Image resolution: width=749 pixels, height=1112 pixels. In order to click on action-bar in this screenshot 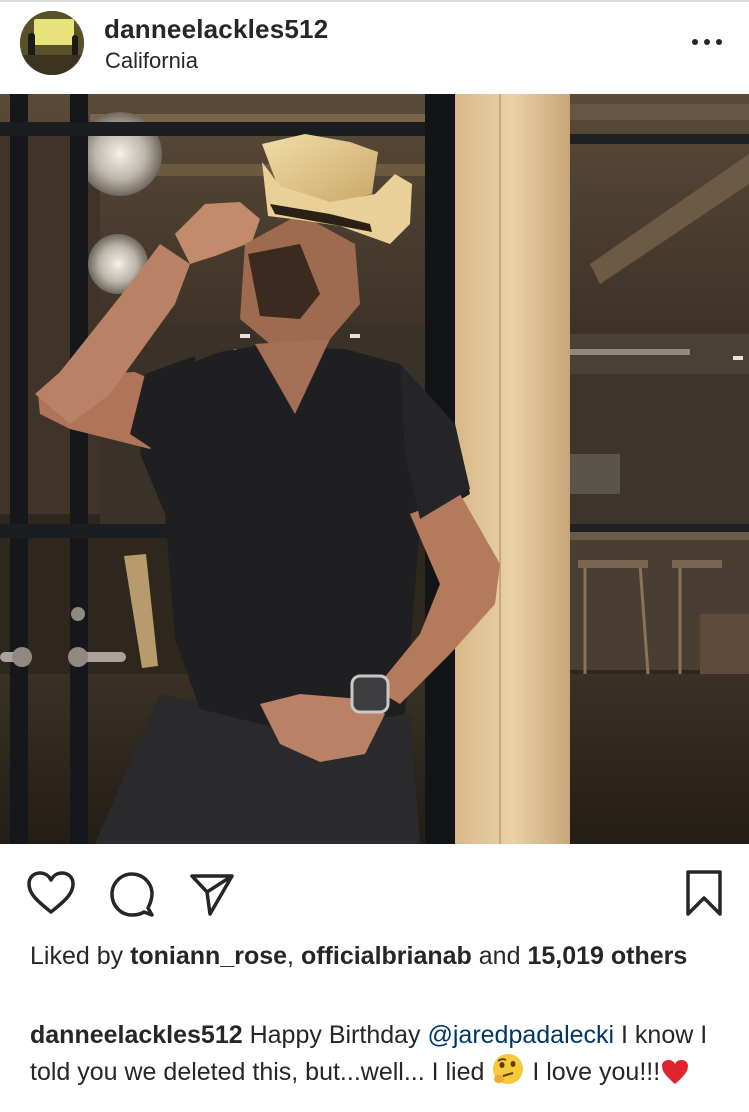, I will do `click(374, 889)`.